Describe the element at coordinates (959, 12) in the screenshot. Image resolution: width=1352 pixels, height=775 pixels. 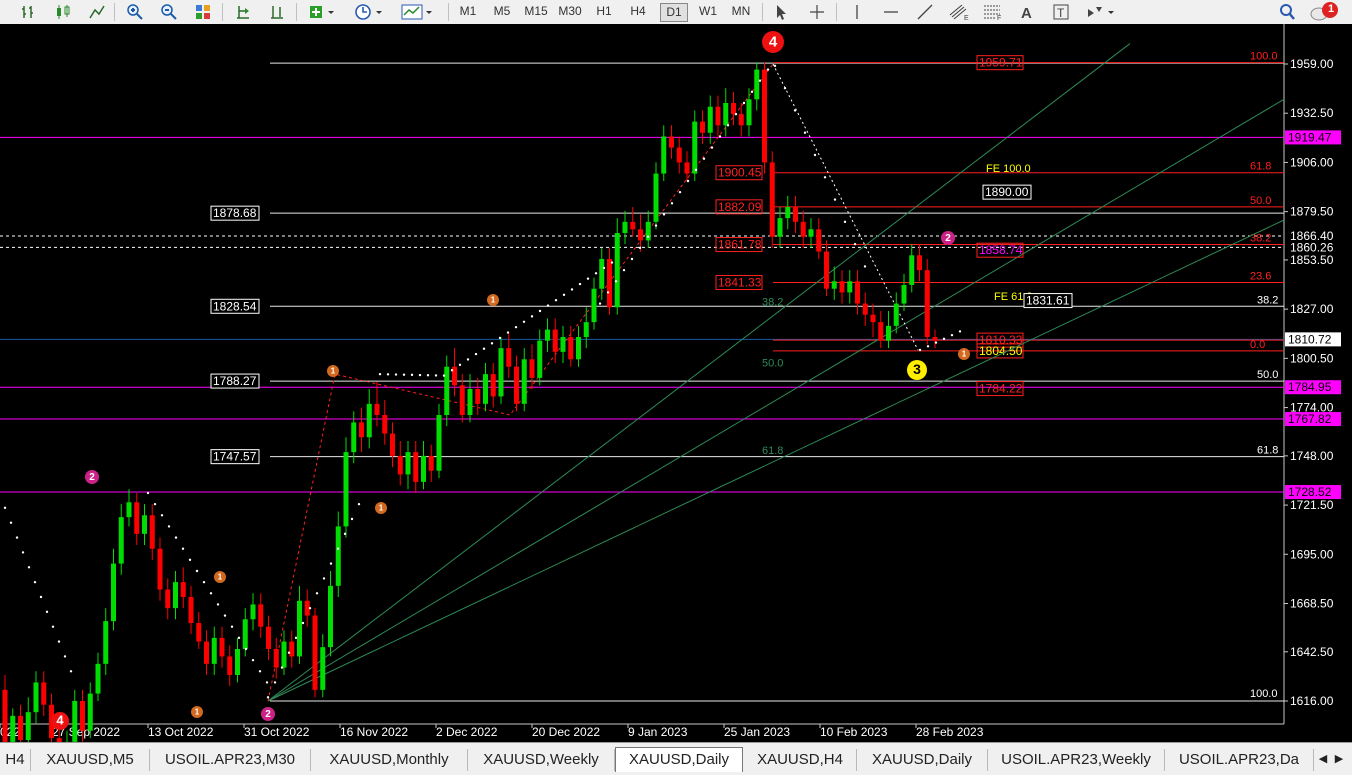
I see `equidistant-channel-icon: E` at that location.